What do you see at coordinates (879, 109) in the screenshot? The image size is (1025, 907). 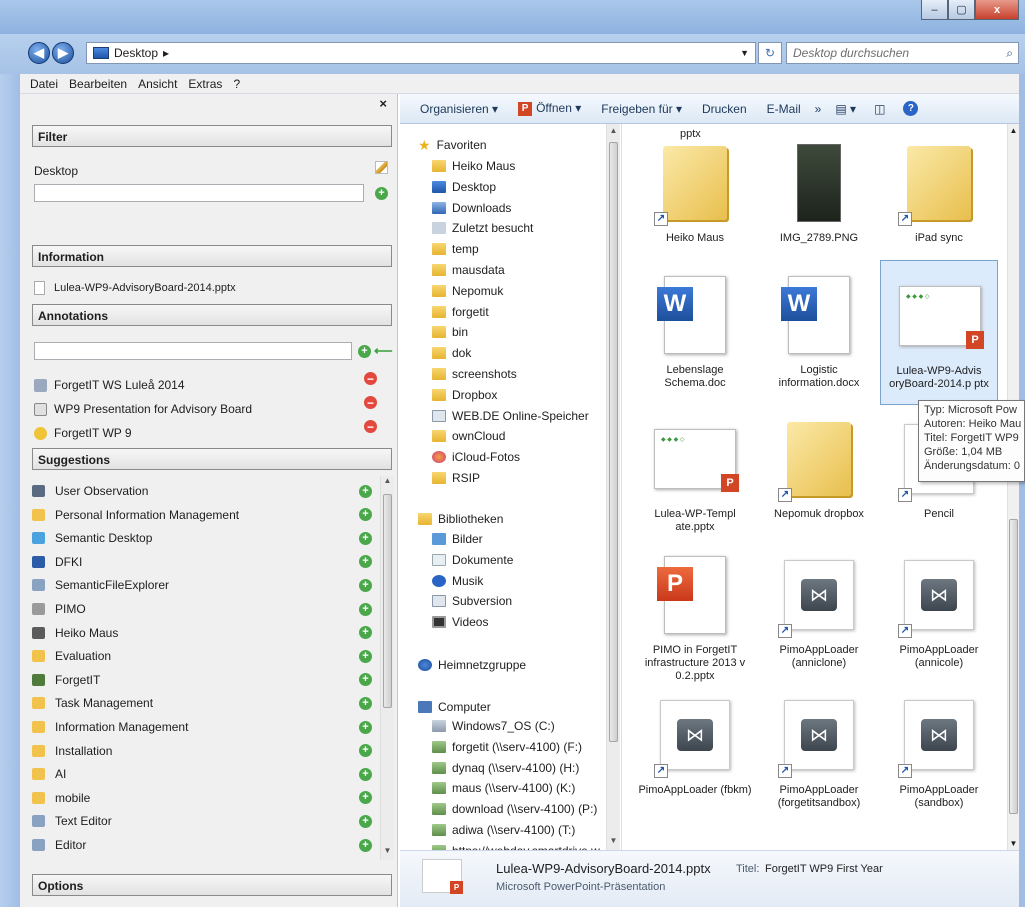 I see `preview-pane-icon: ◫` at bounding box center [879, 109].